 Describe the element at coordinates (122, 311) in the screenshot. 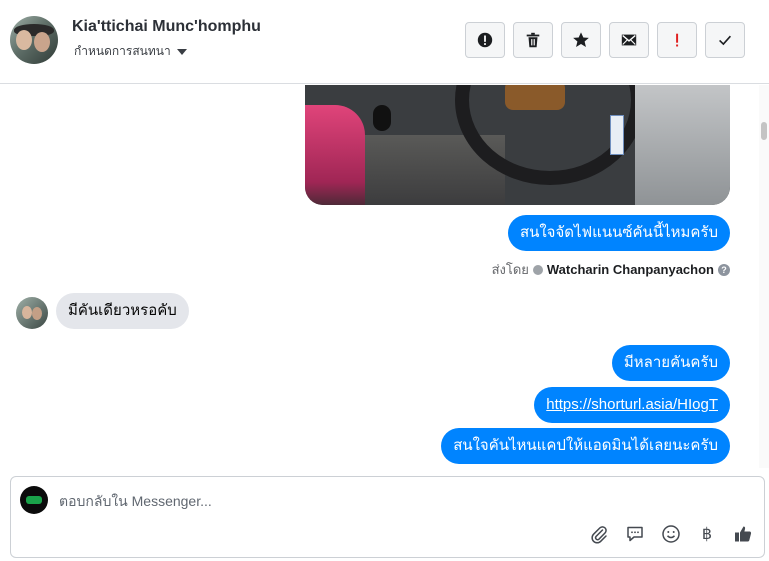

I see `incoming-message: มีคันเดียวหรอคับ` at that location.